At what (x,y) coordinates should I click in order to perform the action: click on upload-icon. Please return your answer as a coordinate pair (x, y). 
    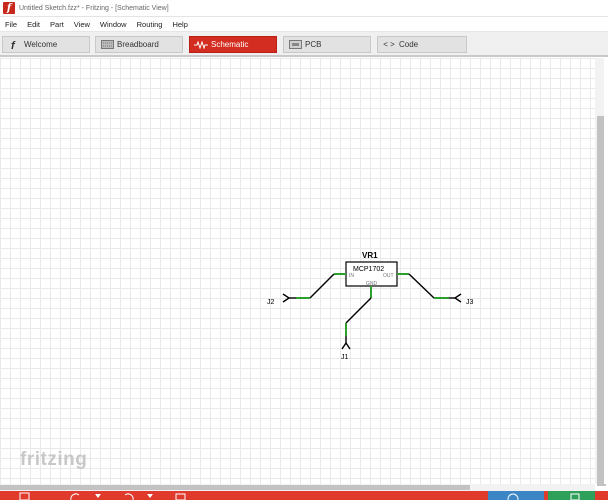
    Looking at the image, I should click on (575, 496).